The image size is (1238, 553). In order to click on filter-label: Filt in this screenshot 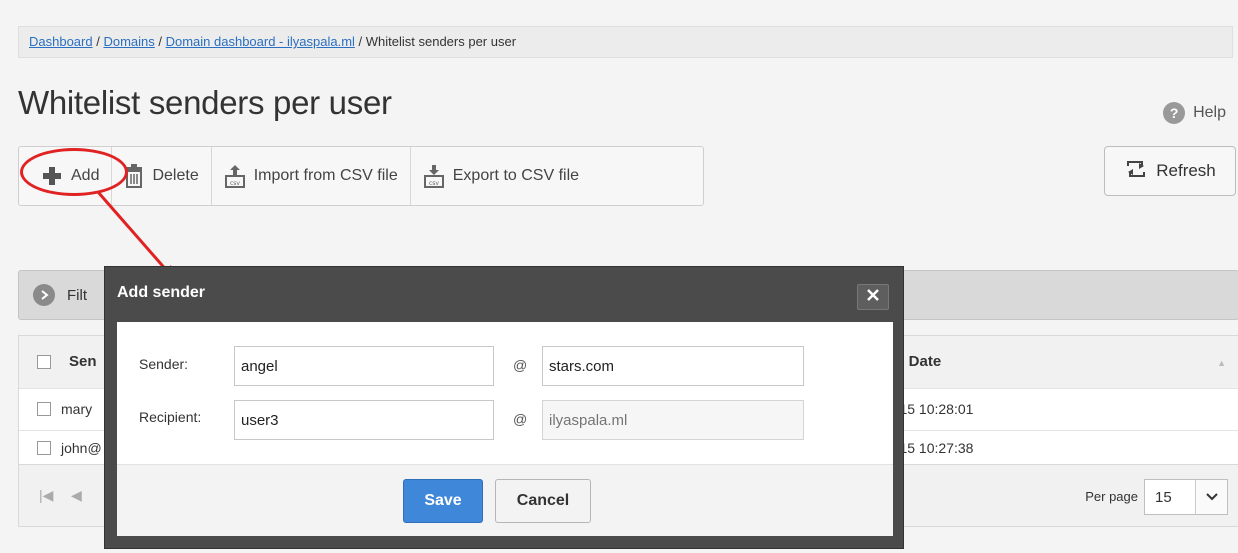, I will do `click(77, 295)`.